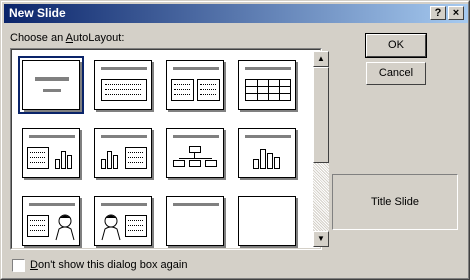 The width and height of the screenshot is (470, 280). Describe the element at coordinates (195, 221) in the screenshot. I see `layout-title-only` at that location.